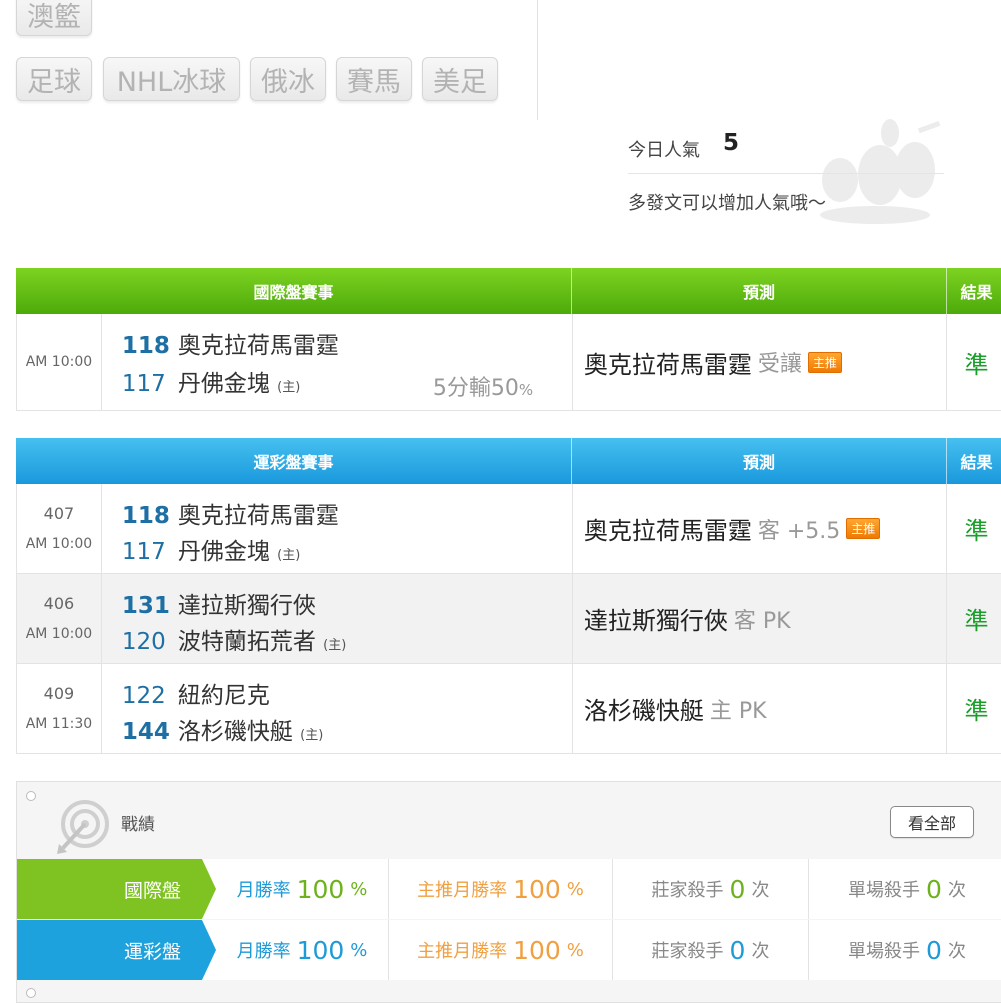 This screenshot has height=1003, width=1001. I want to click on prediction-team: 洛杉磯快艇, so click(643, 711).